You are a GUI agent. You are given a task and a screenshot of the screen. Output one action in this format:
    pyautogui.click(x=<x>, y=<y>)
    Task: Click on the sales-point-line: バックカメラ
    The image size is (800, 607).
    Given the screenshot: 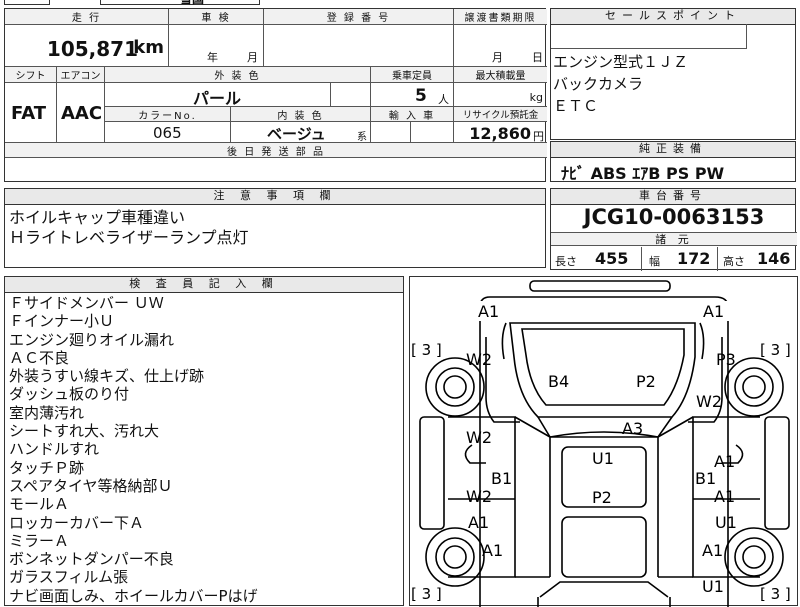 What is the action you would take?
    pyautogui.click(x=598, y=84)
    